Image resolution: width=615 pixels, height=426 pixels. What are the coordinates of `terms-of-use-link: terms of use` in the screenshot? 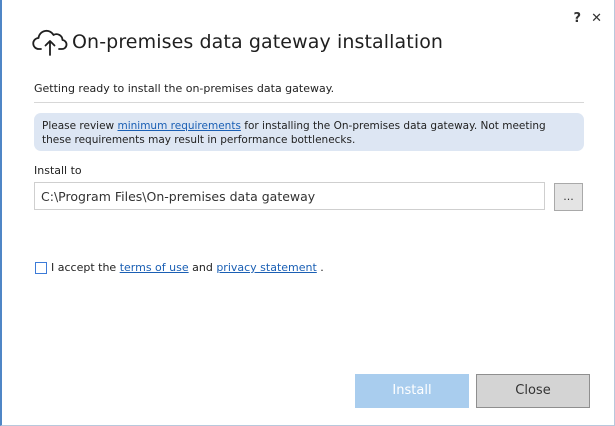 It's located at (154, 267).